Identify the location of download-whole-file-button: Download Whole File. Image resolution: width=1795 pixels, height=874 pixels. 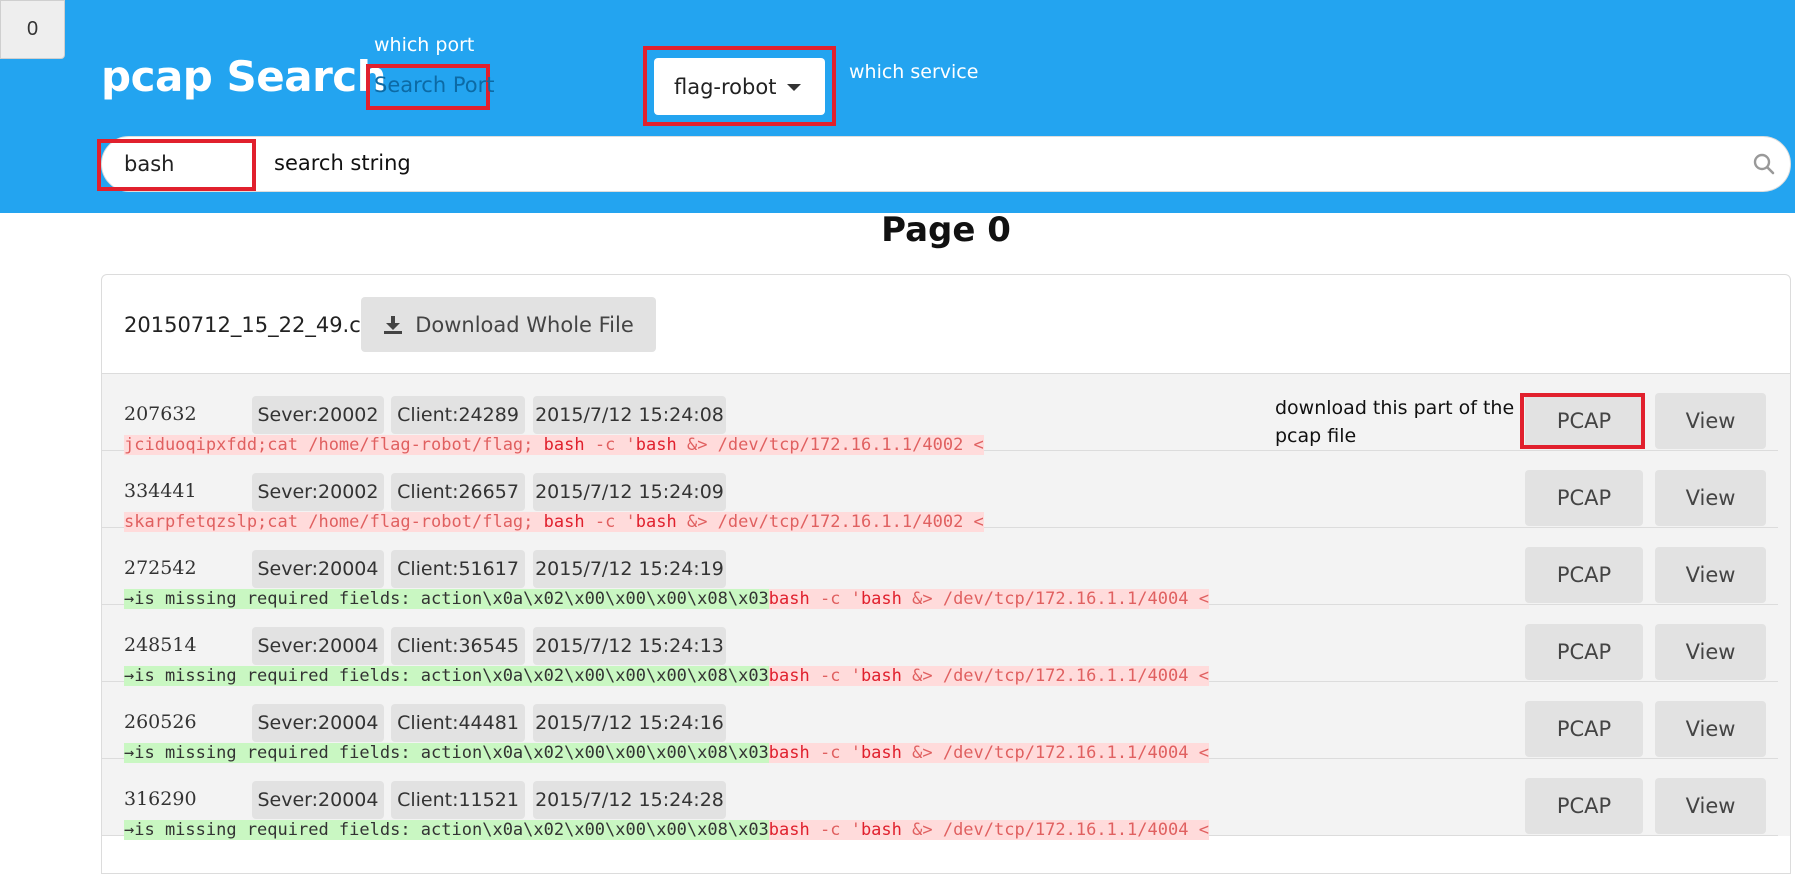
(508, 324).